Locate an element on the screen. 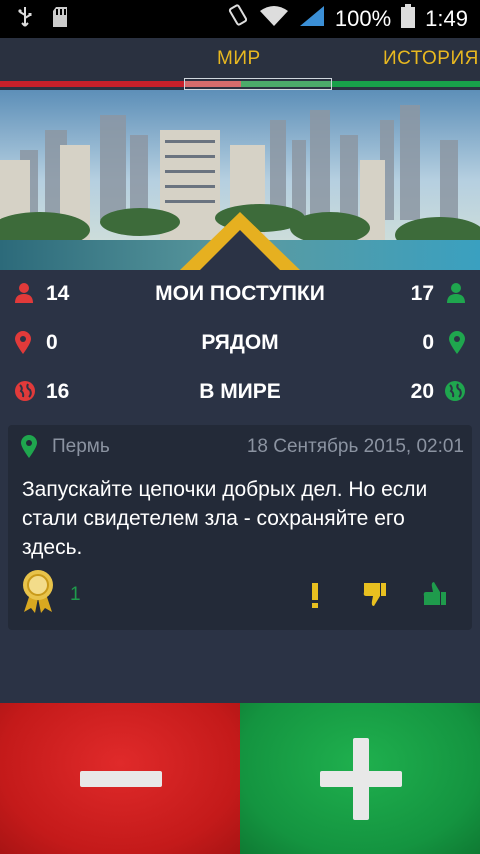  stats-label-my-deeds: МОИ ПОСТУПКИ is located at coordinates (240, 293).